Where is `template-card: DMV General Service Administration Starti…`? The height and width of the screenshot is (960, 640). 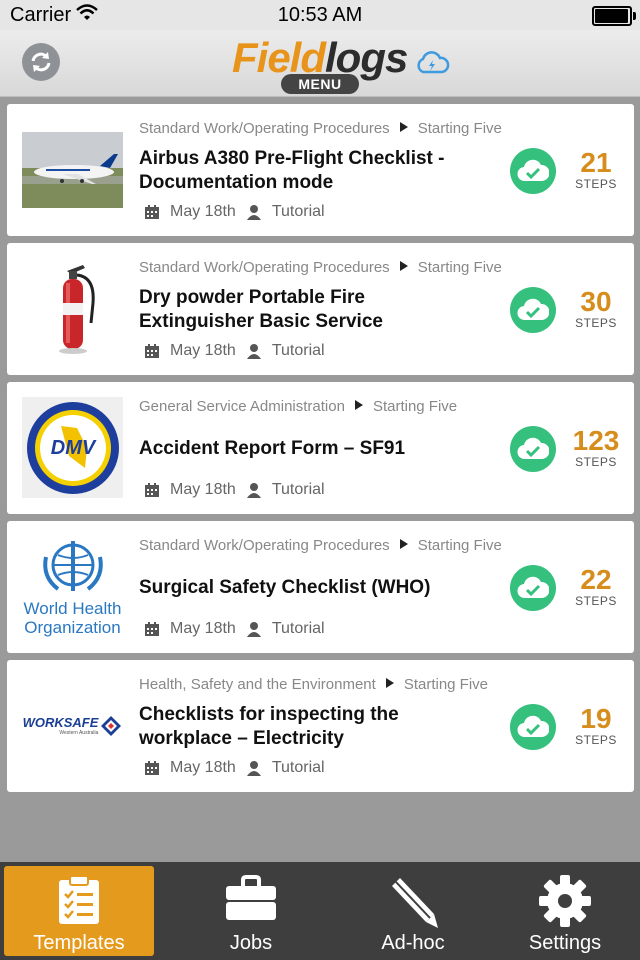
template-card: DMV General Service Administration Starti… is located at coordinates (320, 448).